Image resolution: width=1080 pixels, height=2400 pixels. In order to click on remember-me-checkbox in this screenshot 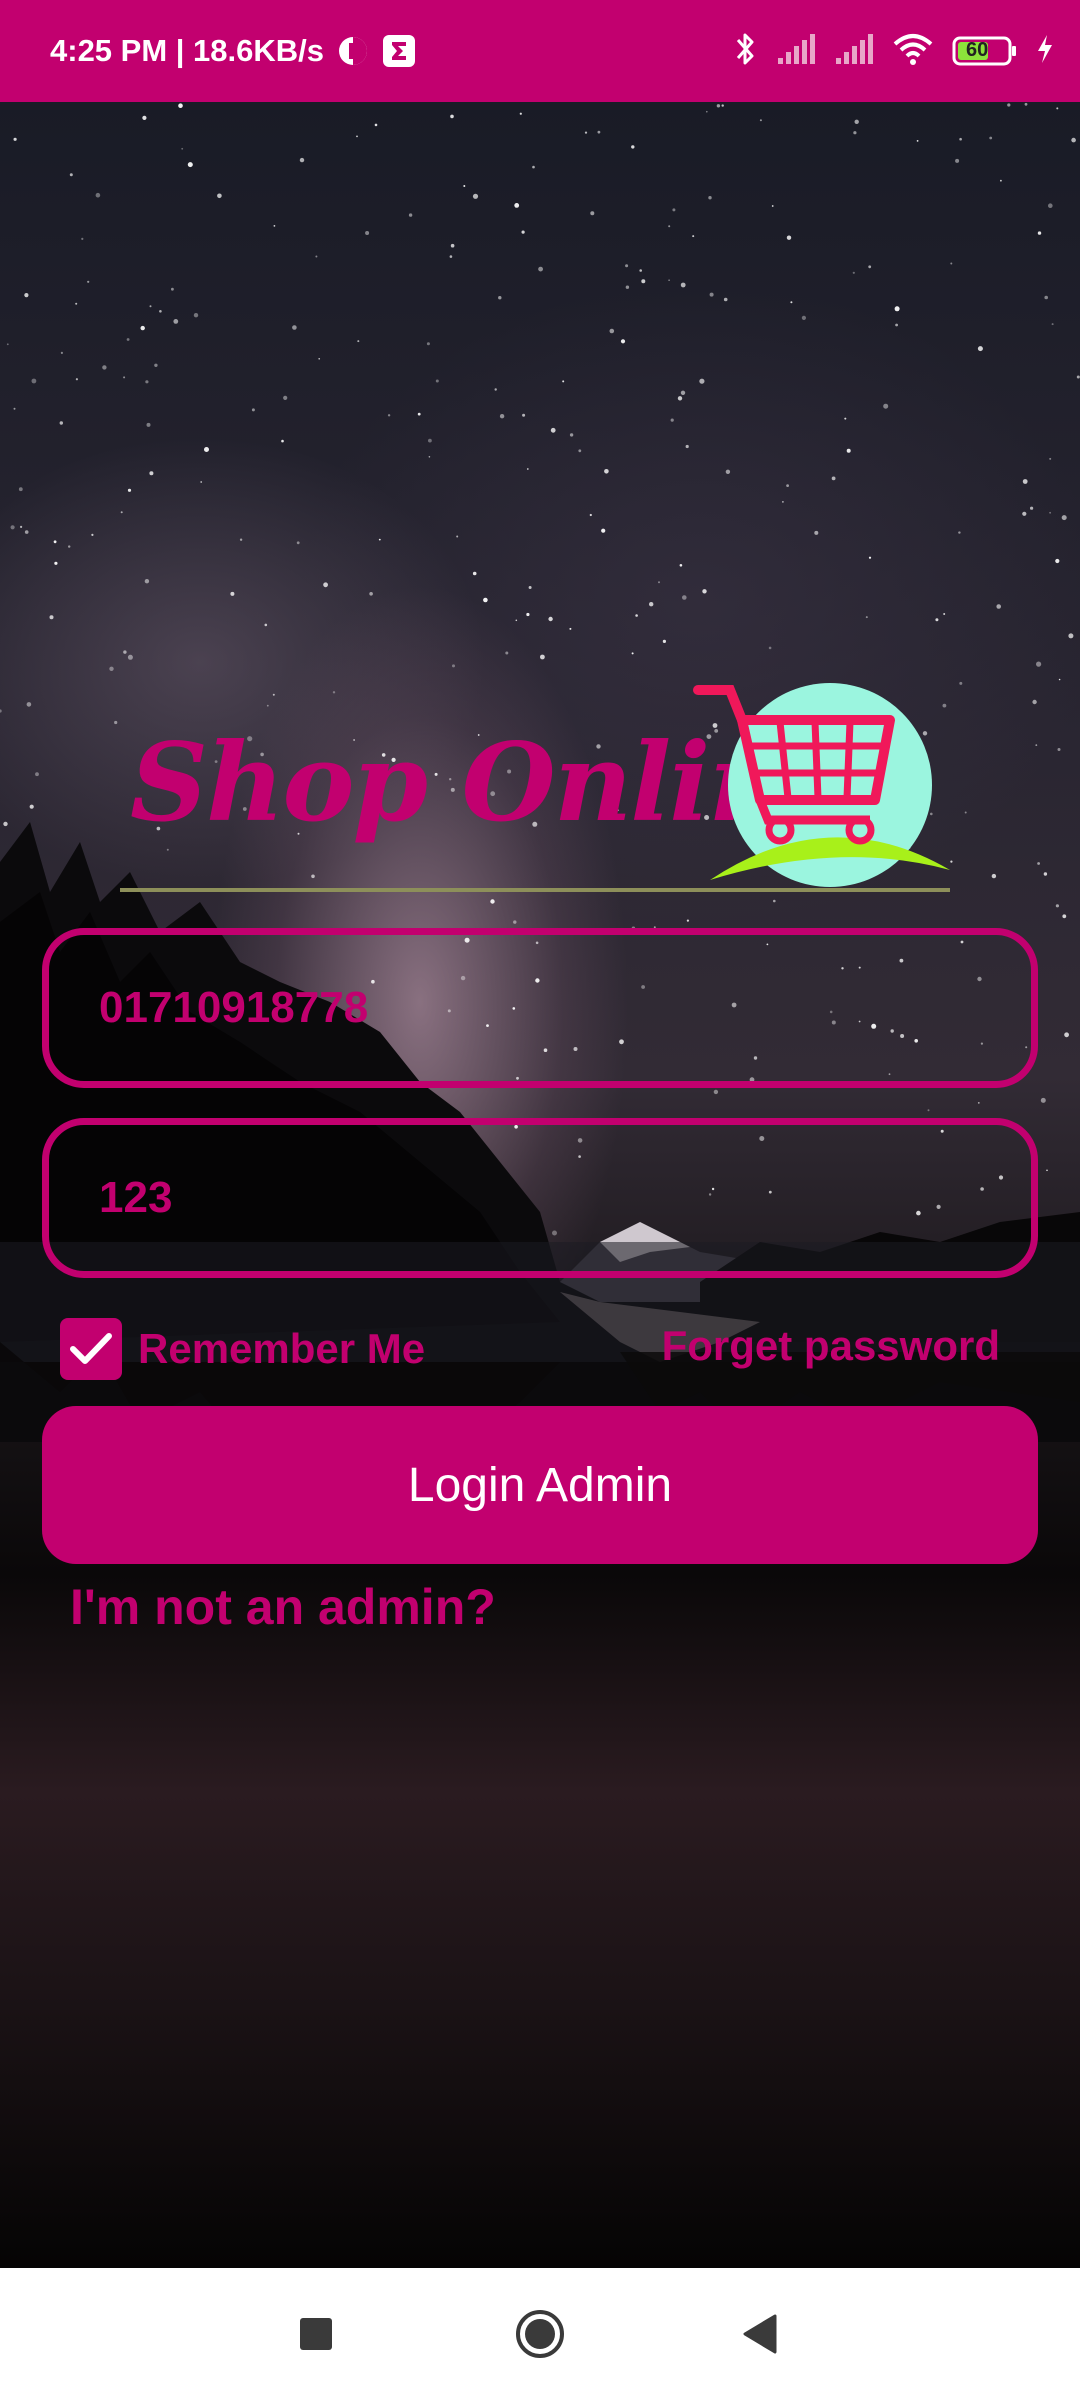, I will do `click(91, 1349)`.